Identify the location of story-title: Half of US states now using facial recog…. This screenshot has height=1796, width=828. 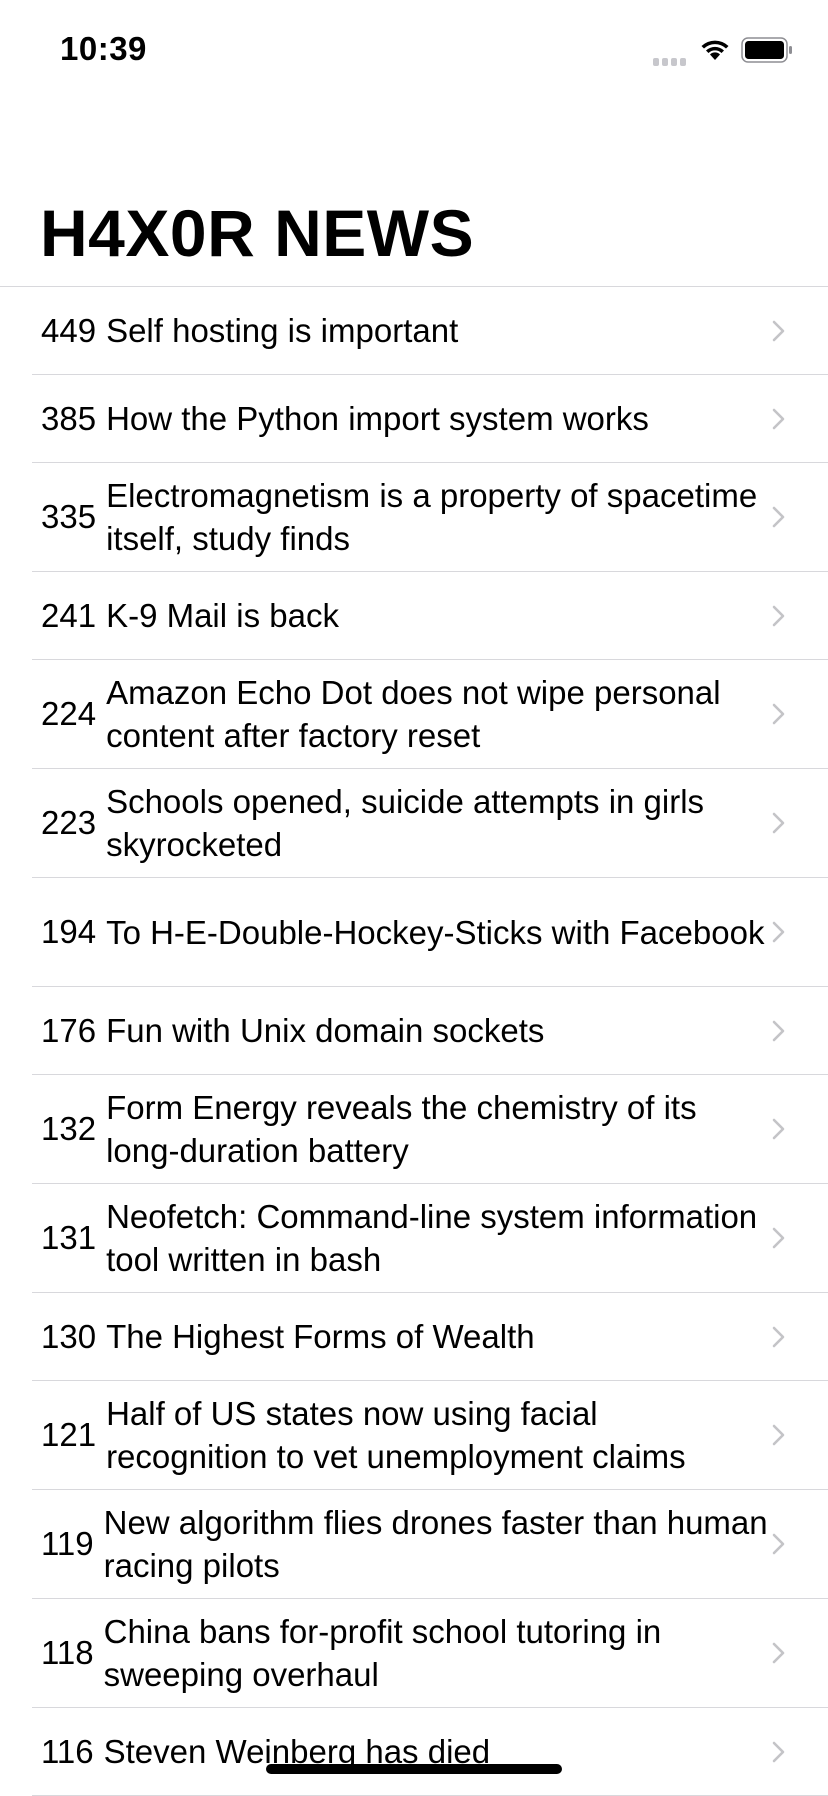
(396, 1435).